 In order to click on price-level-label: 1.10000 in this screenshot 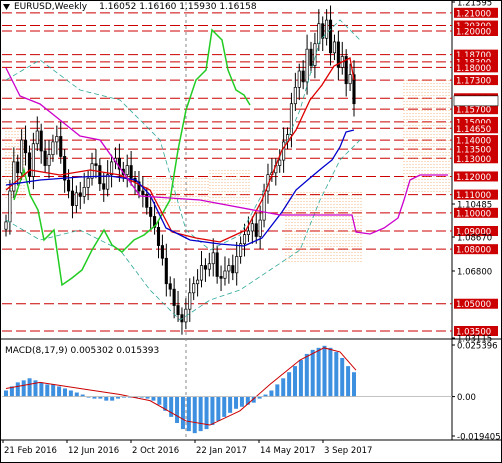, I will do `click(473, 214)`.